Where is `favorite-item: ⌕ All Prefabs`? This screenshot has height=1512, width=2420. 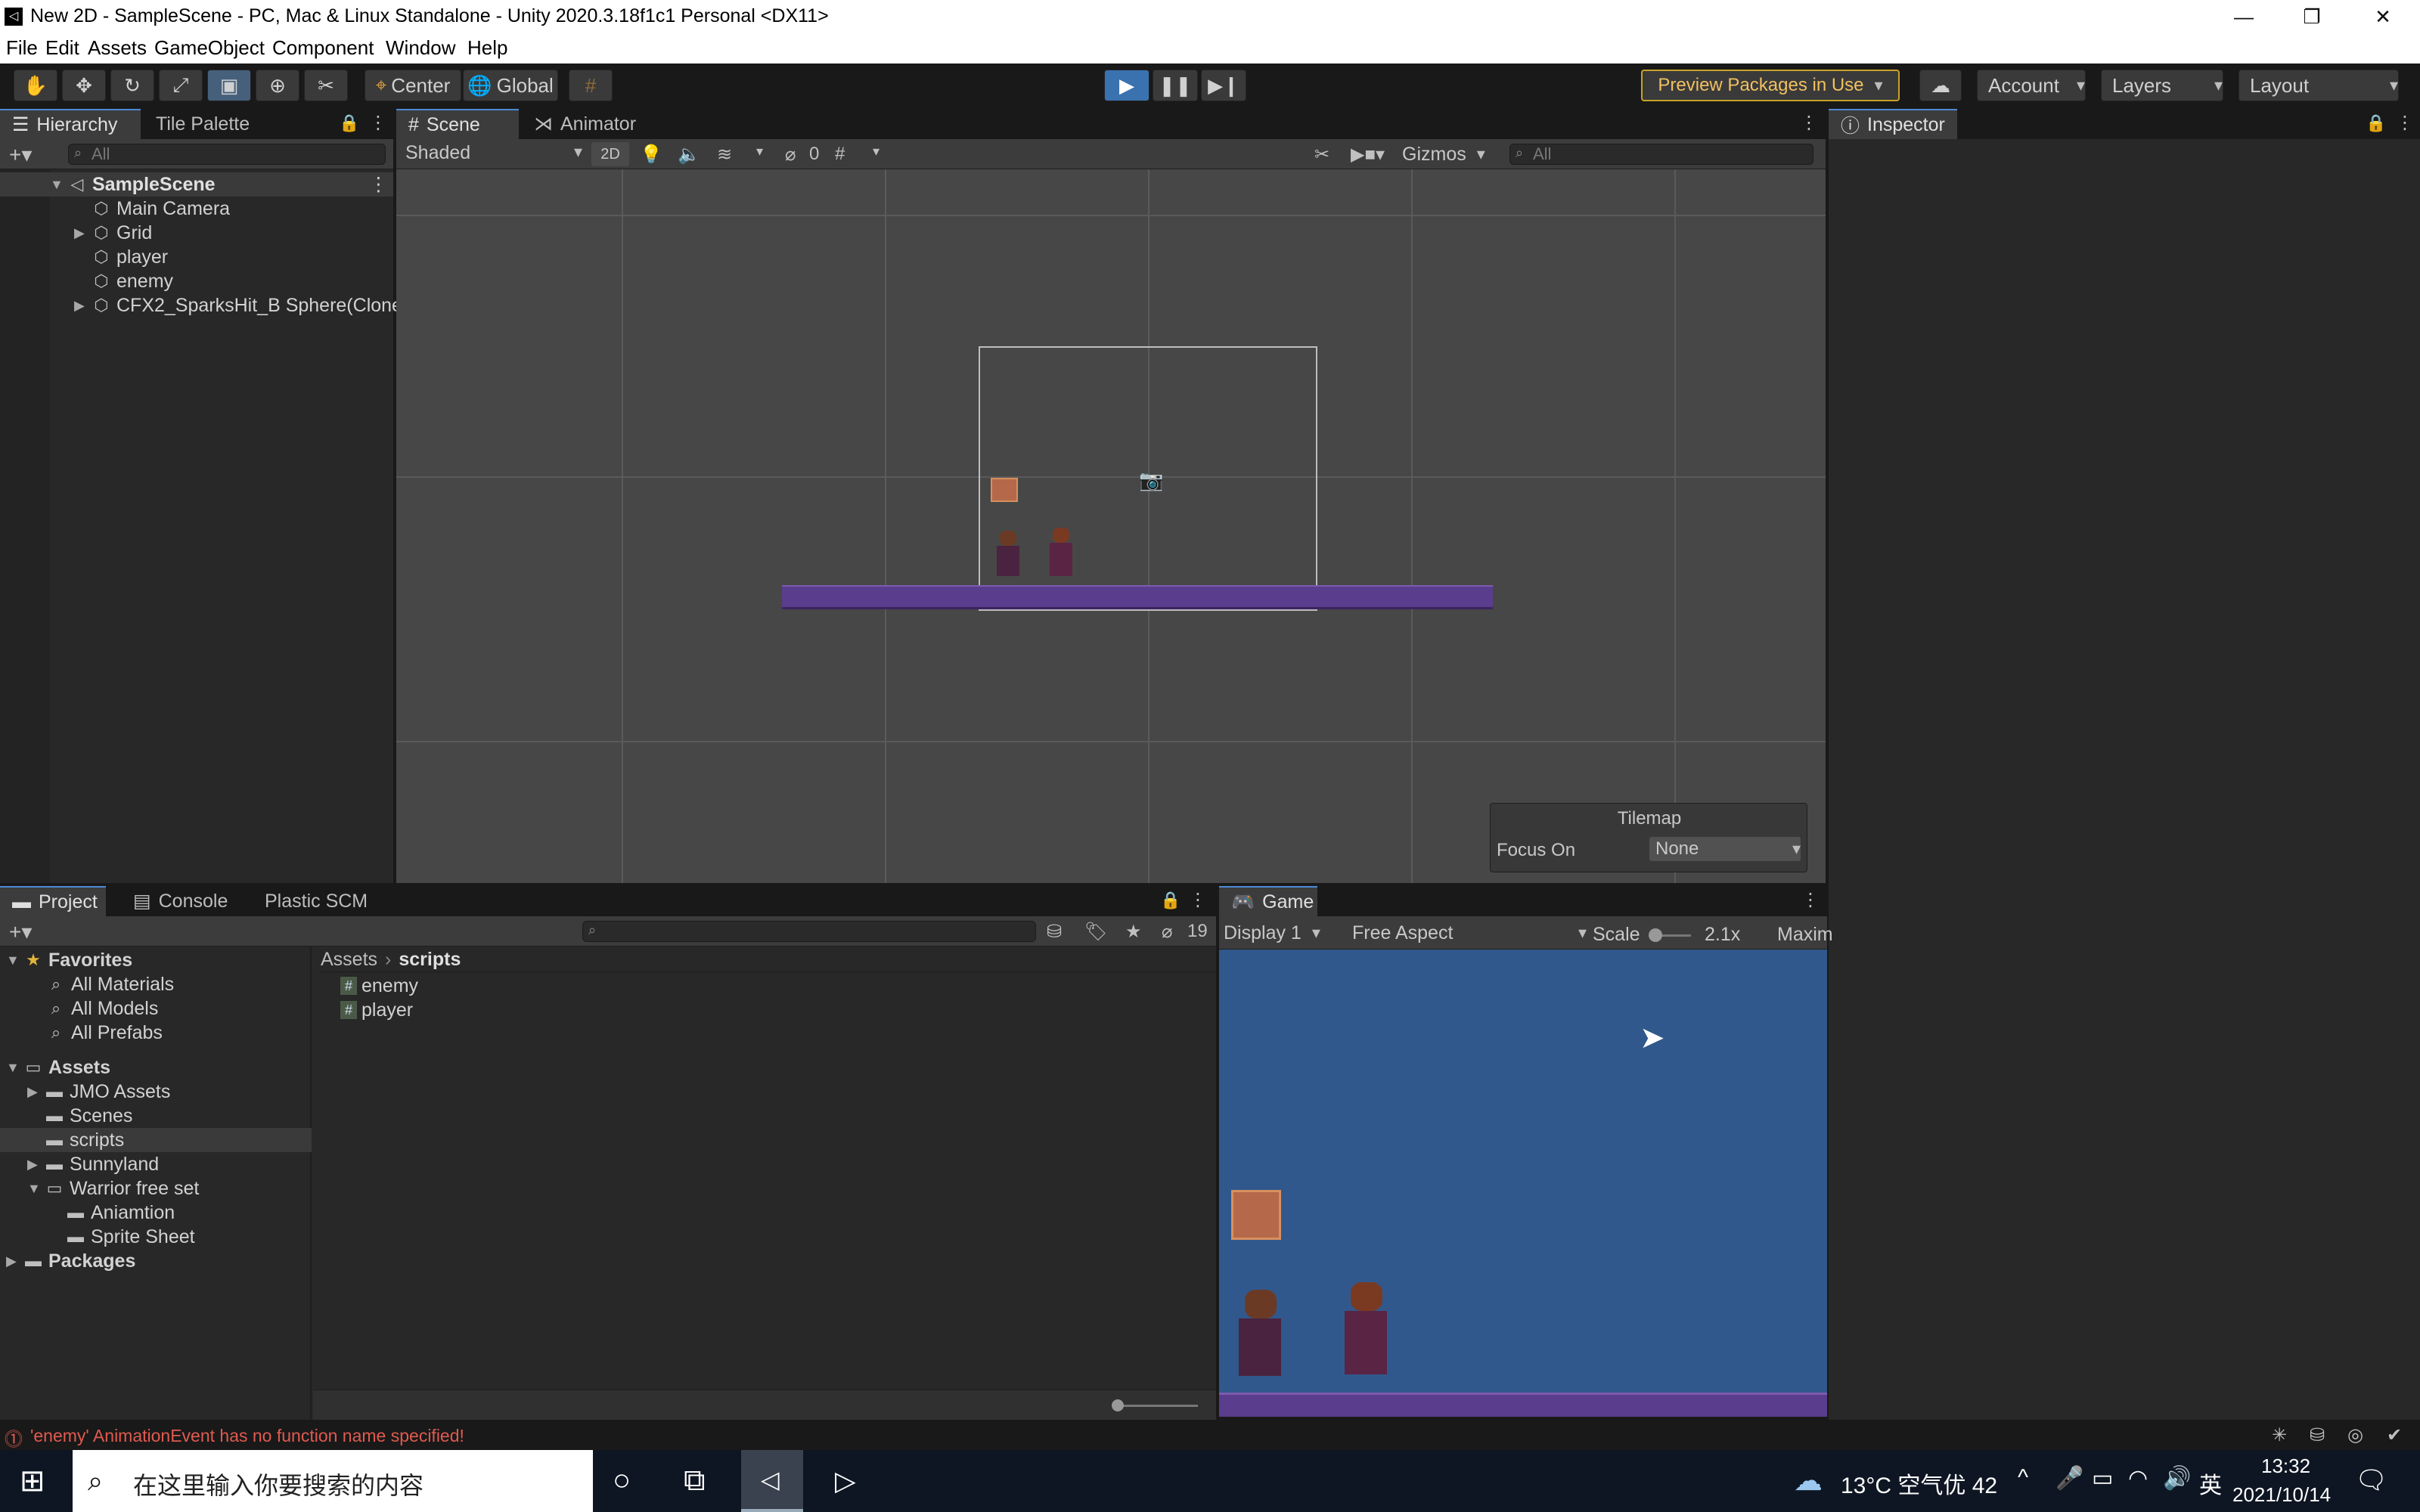
favorite-item: ⌕ All Prefabs is located at coordinates (104, 1033).